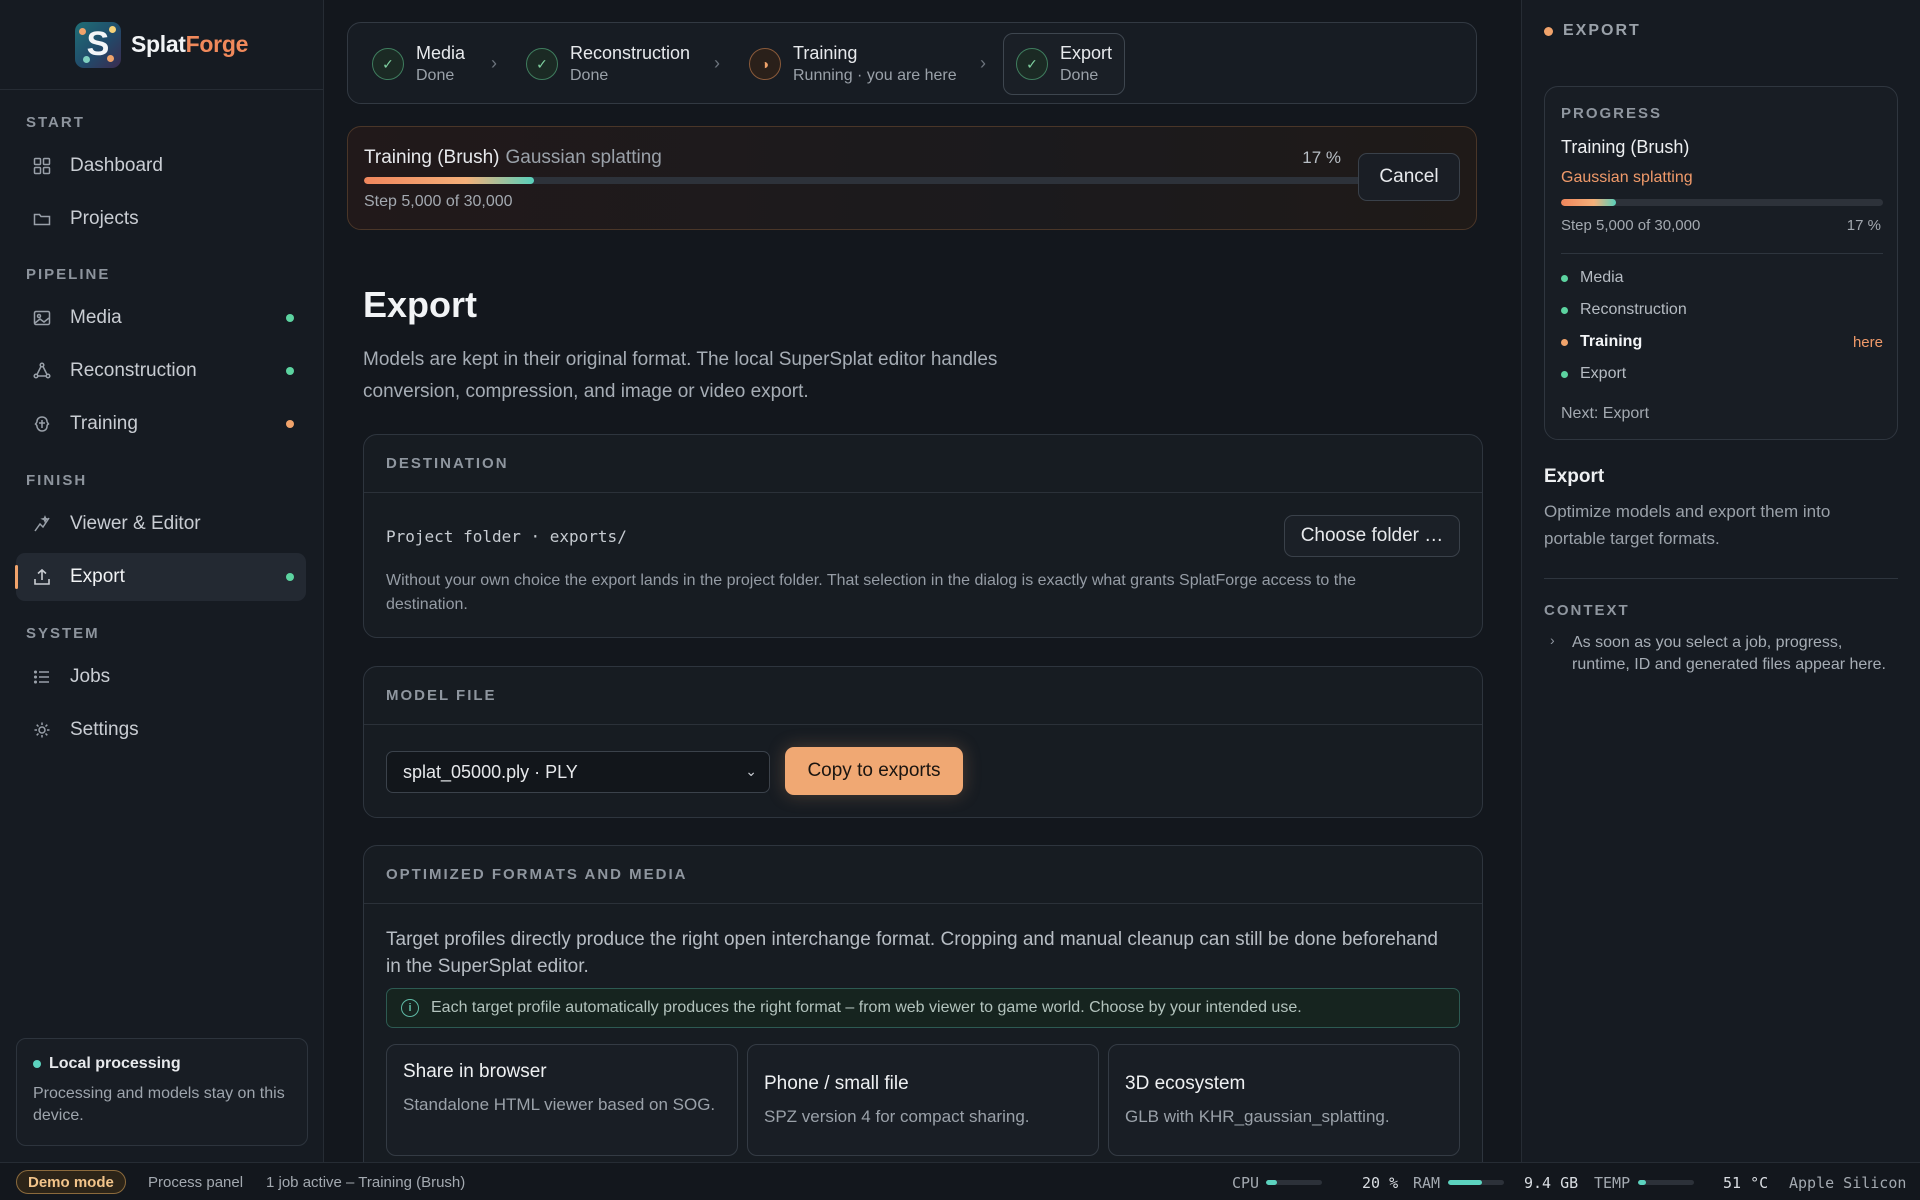 Image resolution: width=1920 pixels, height=1200 pixels. Describe the element at coordinates (1746, 1183) in the screenshot. I see `temp-value: 51 °C` at that location.